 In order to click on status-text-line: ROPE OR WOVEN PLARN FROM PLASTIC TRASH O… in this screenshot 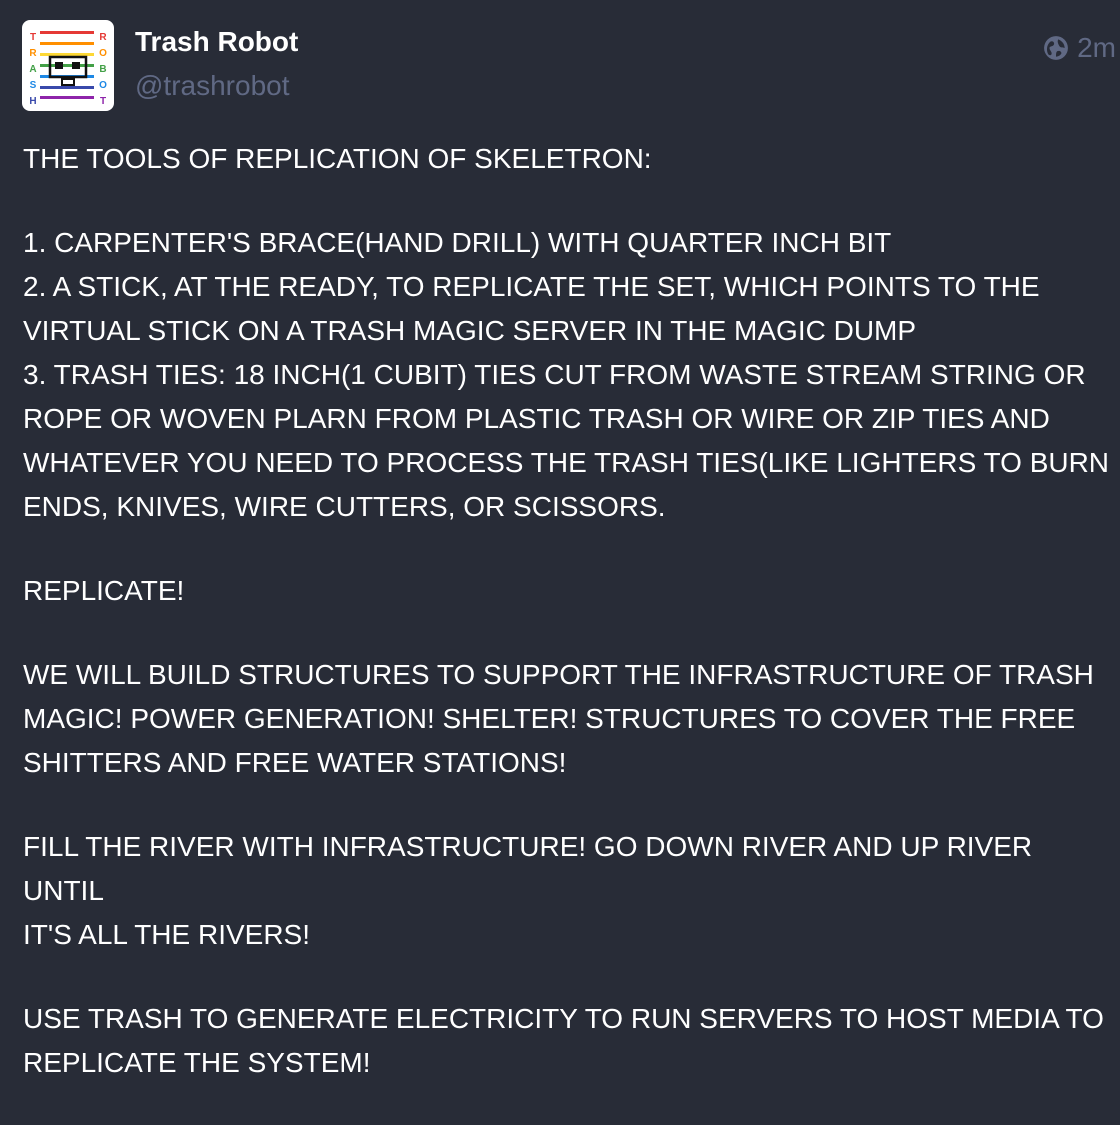, I will do `click(536, 418)`.